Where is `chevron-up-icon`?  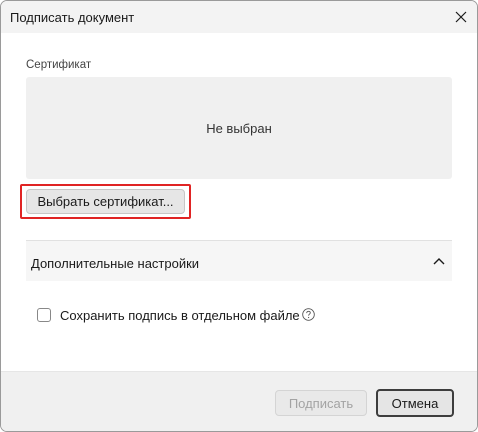
chevron-up-icon is located at coordinates (439, 261).